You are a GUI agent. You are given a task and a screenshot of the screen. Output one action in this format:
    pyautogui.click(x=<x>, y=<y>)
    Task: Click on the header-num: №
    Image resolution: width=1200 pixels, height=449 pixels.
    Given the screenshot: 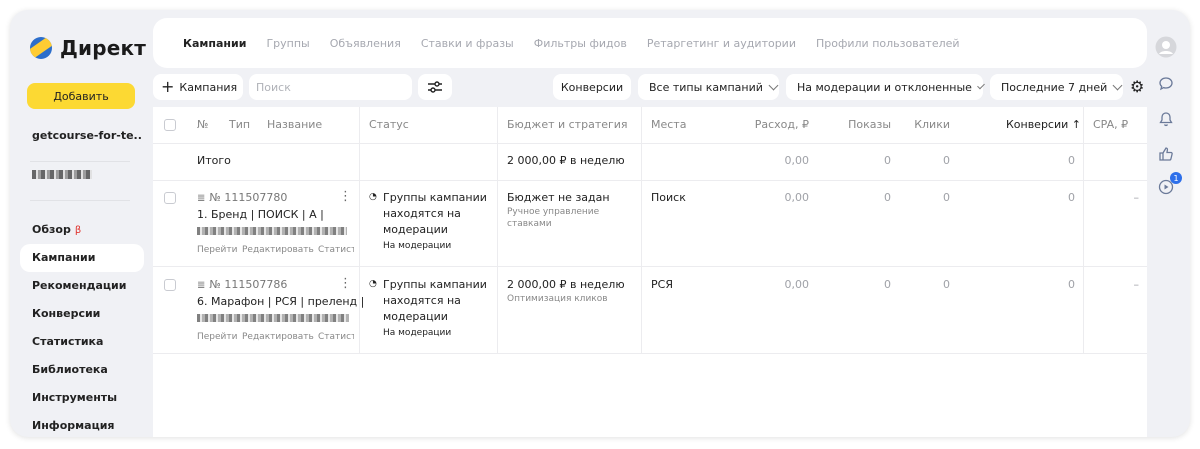 What is the action you would take?
    pyautogui.click(x=202, y=124)
    